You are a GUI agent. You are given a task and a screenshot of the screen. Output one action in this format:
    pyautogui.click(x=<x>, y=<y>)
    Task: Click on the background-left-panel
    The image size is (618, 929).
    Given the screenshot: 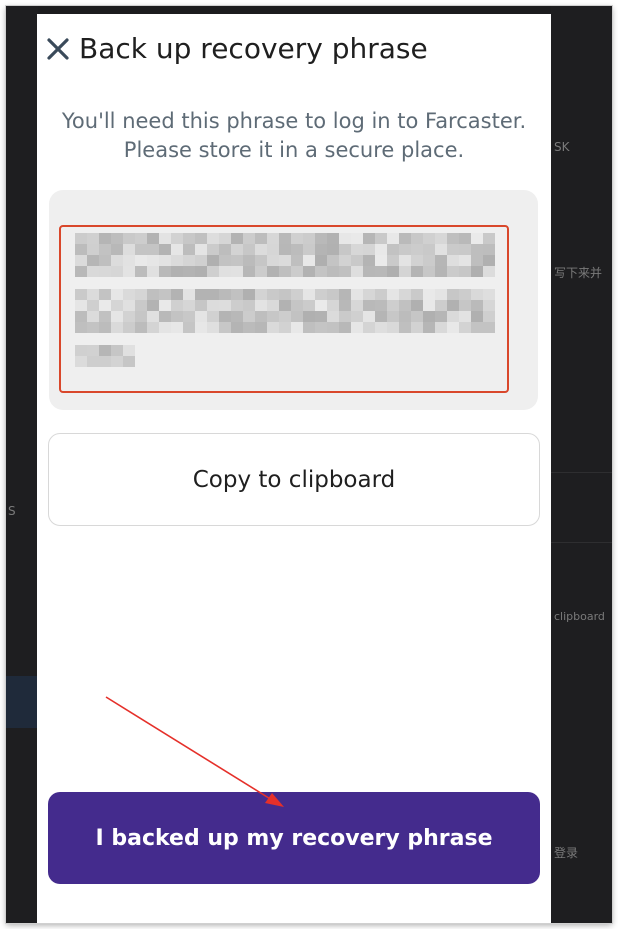 What is the action you would take?
    pyautogui.click(x=22, y=702)
    